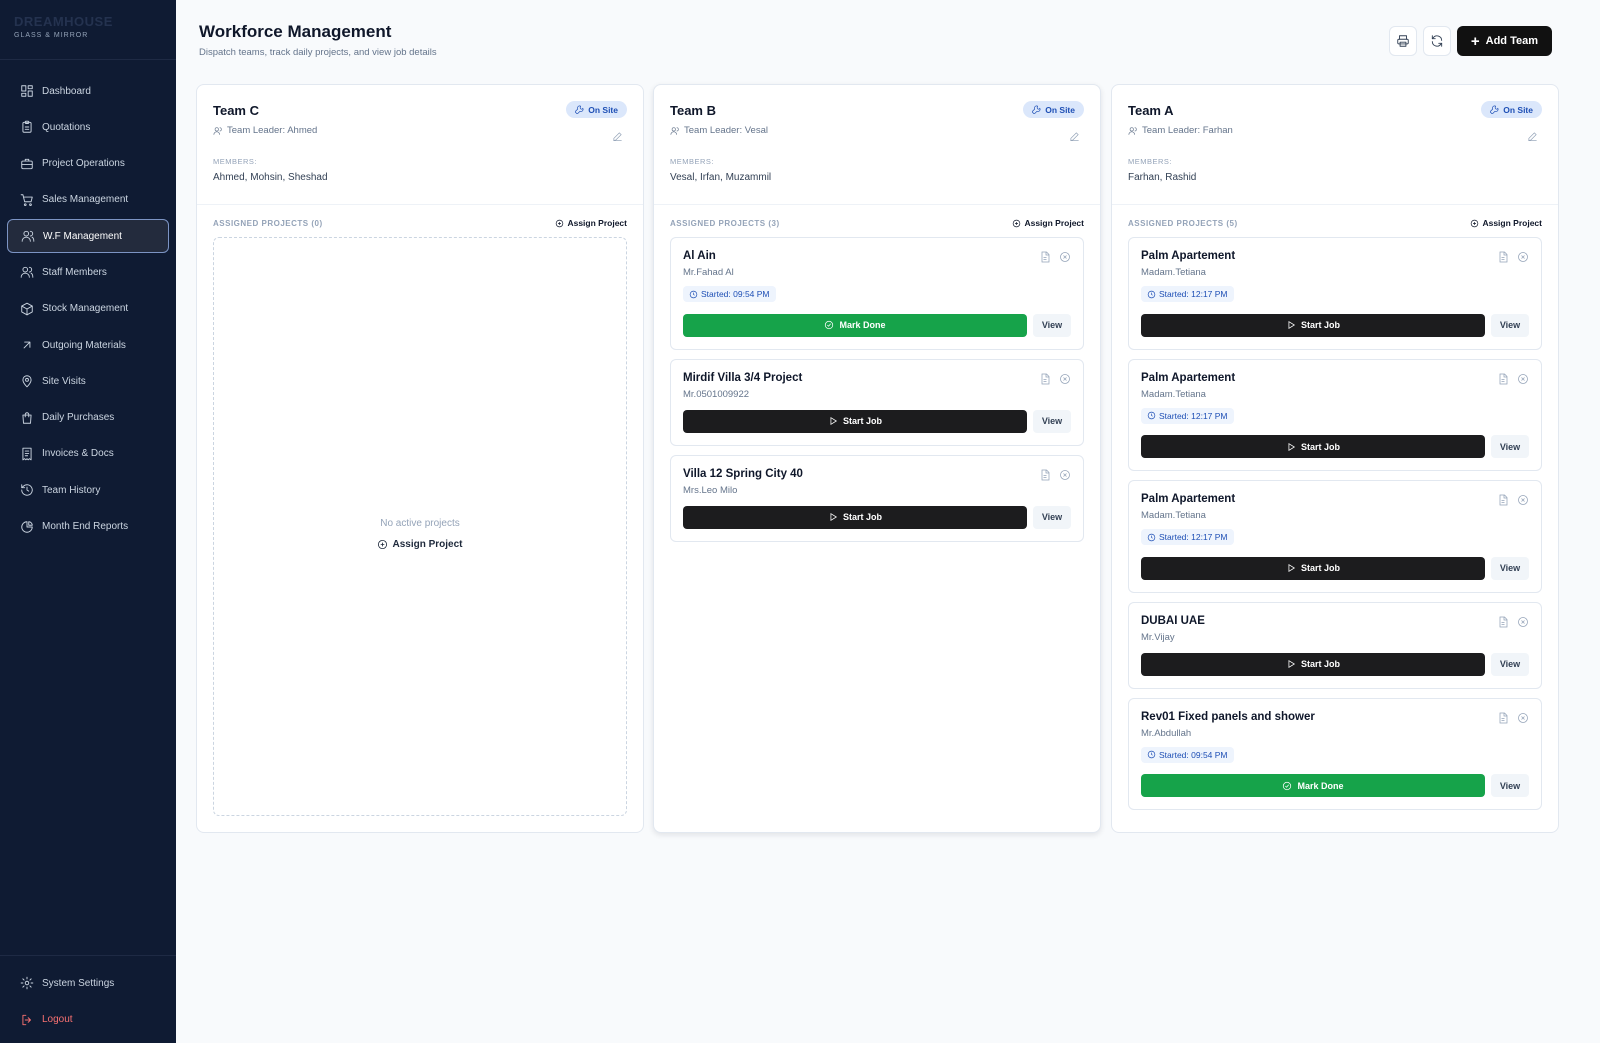  Describe the element at coordinates (596, 109) in the screenshot. I see `status-badge: On Site` at that location.